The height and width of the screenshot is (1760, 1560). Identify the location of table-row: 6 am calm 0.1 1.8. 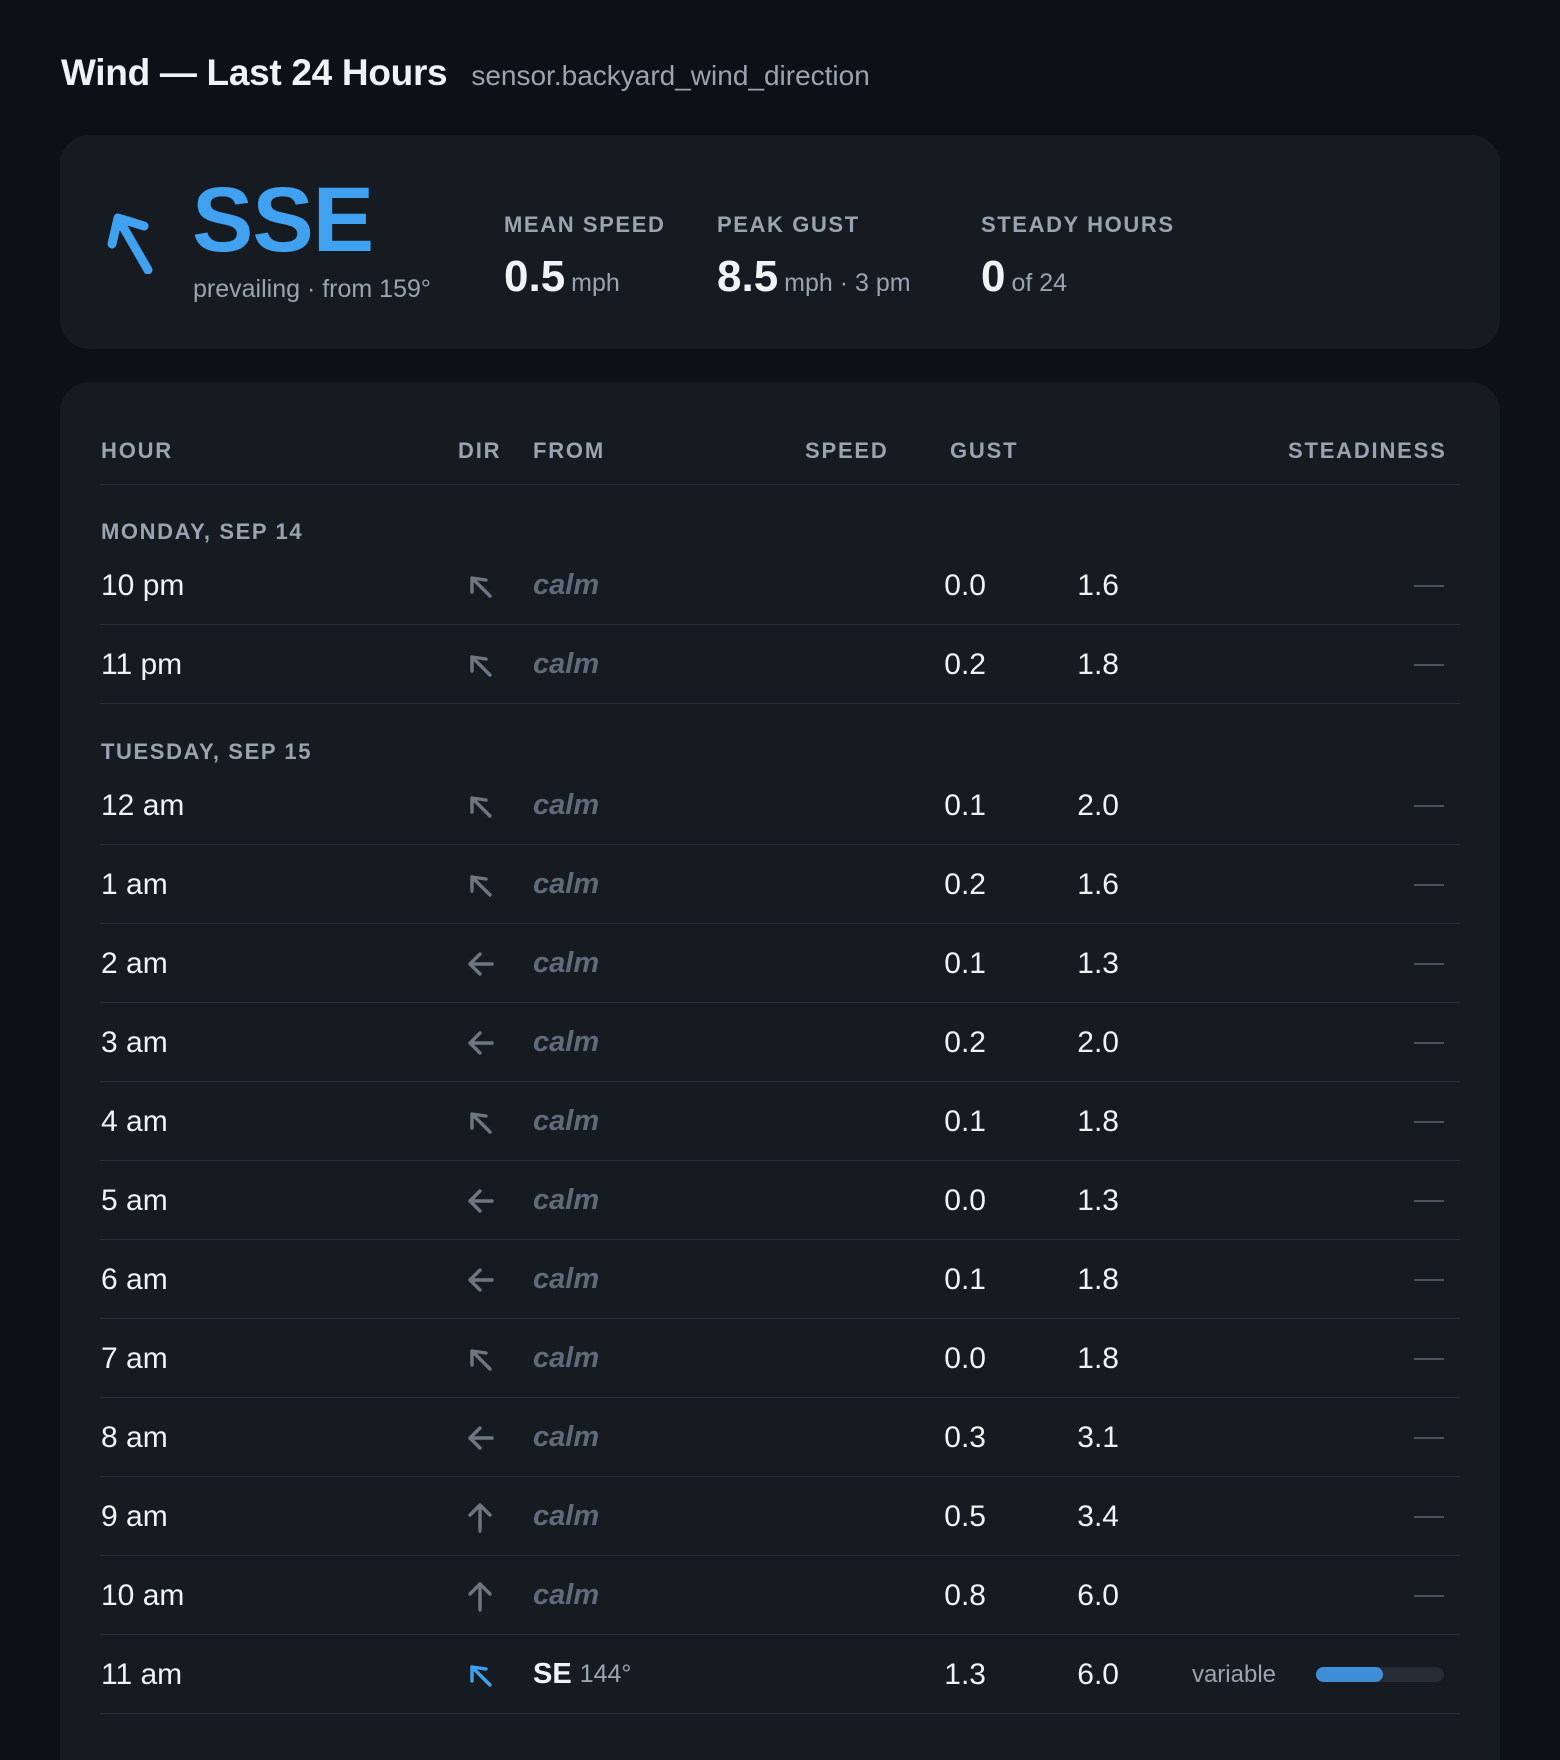
(780, 1279).